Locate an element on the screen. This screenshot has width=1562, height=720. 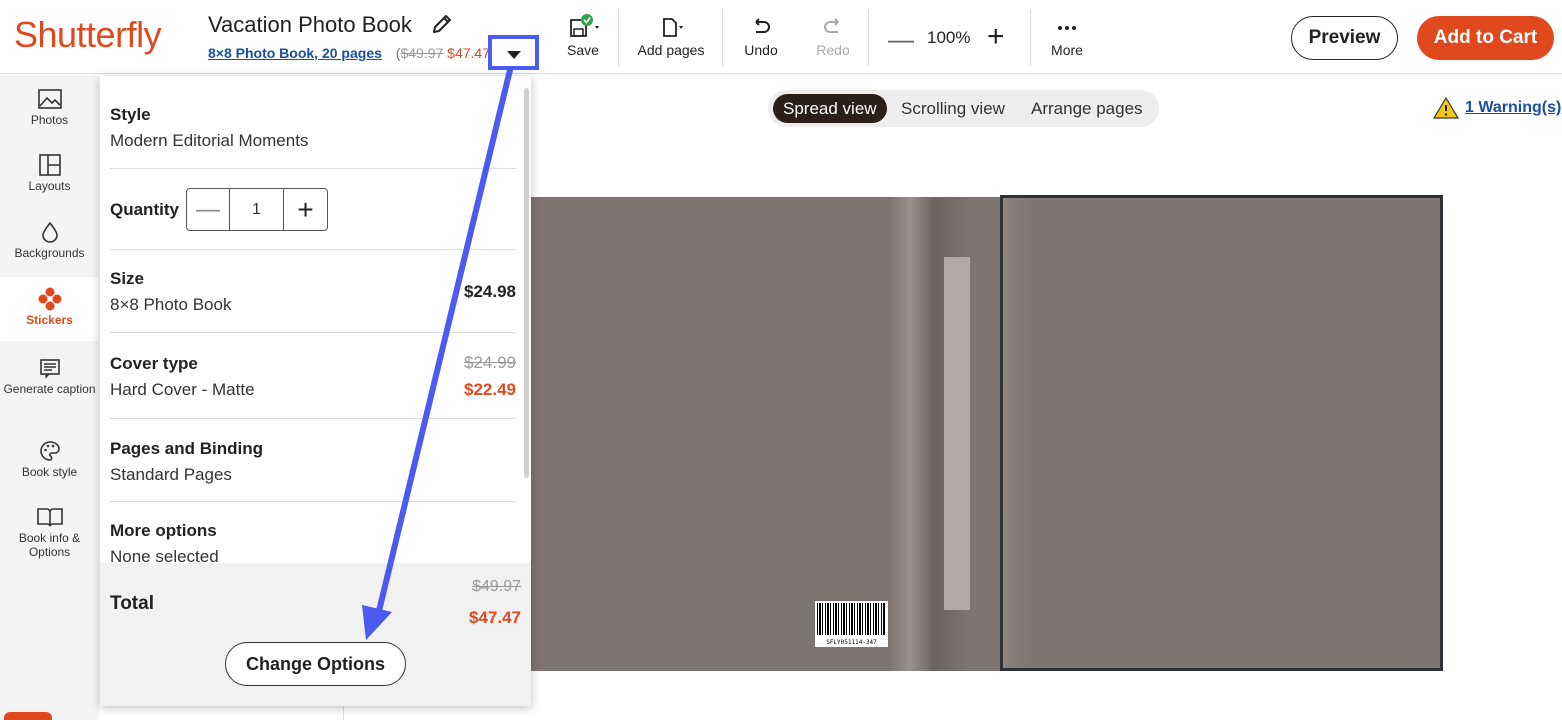
sidebar-item-book-info: Book info & Options is located at coordinates (49, 536).